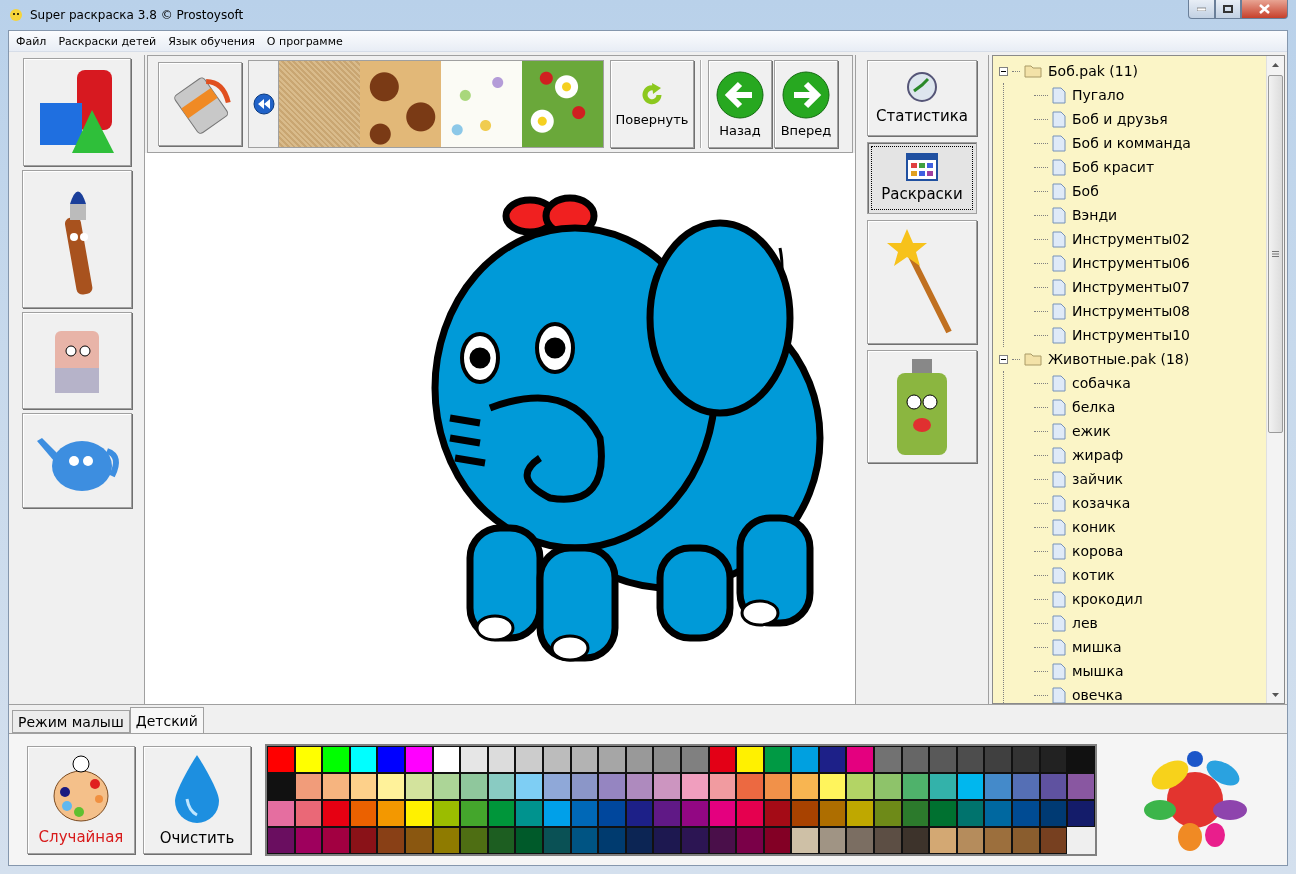 The height and width of the screenshot is (874, 1296). Describe the element at coordinates (1085, 191) in the screenshot. I see `tree-item-label: Боб` at that location.